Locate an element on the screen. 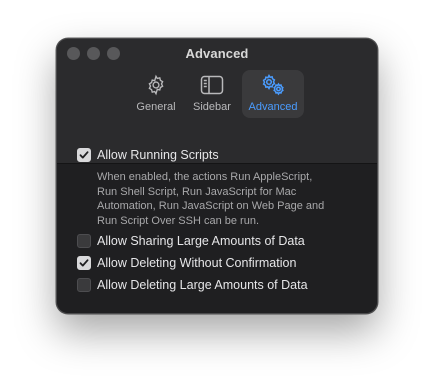 Image resolution: width=432 pixels, height=388 pixels. gears-icon is located at coordinates (273, 85).